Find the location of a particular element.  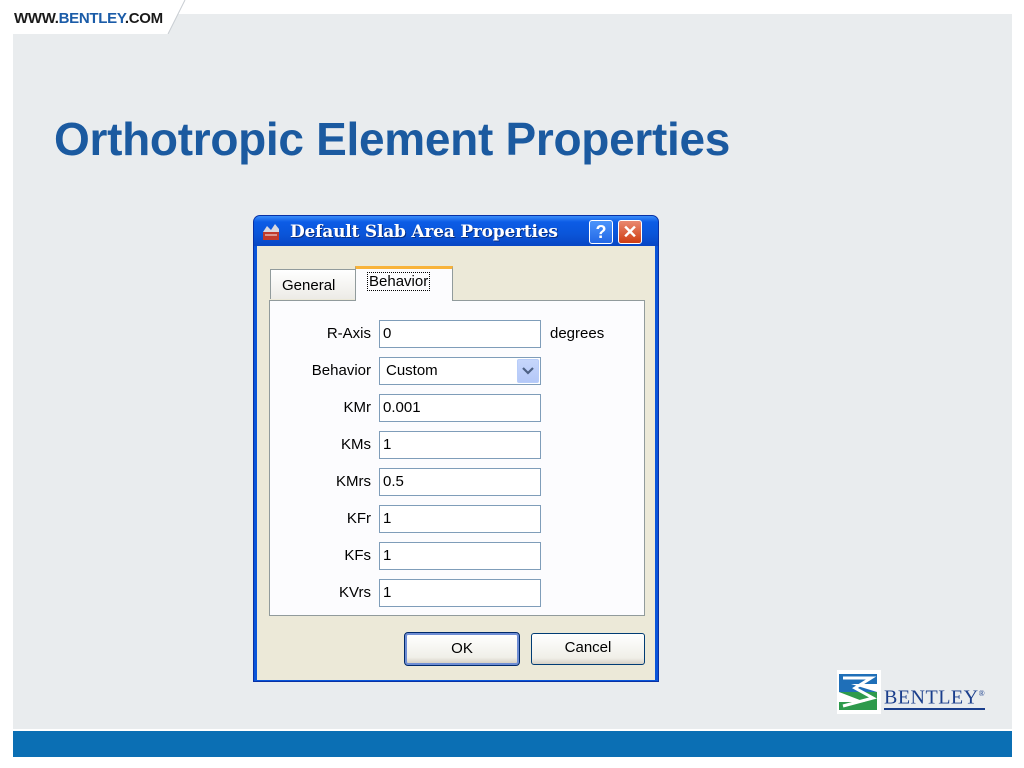

logo-wordmark: BENTLEY® is located at coordinates (935, 697).